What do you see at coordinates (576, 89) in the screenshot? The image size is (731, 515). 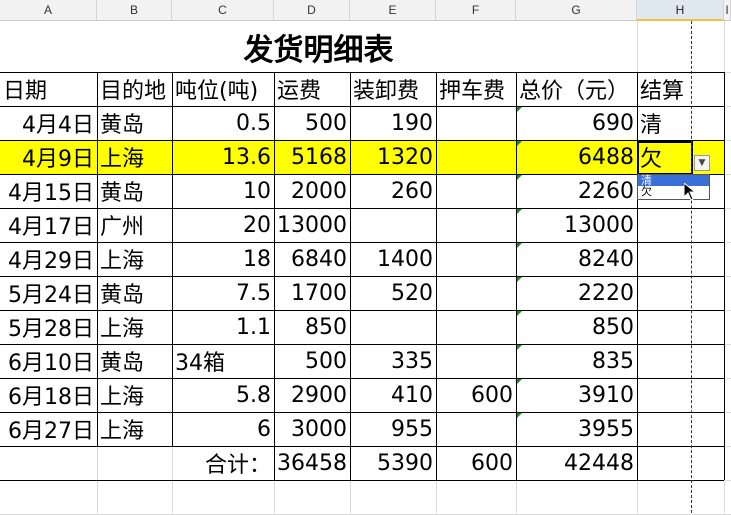 I see `header-cell: 总价（元）` at bounding box center [576, 89].